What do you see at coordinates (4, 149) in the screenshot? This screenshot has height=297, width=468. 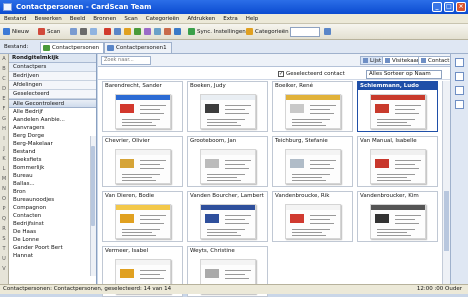 I see `alpha-j: J` at bounding box center [4, 149].